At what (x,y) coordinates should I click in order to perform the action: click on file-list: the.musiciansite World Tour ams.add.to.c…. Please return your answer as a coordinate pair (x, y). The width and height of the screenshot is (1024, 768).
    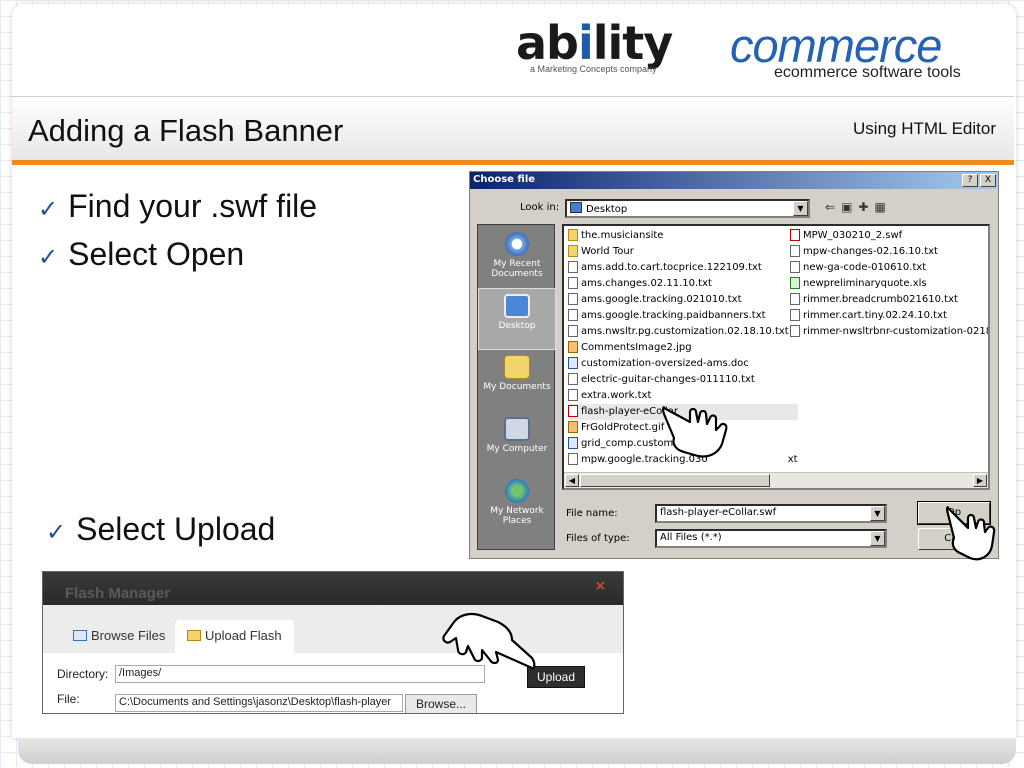
    Looking at the image, I should click on (776, 357).